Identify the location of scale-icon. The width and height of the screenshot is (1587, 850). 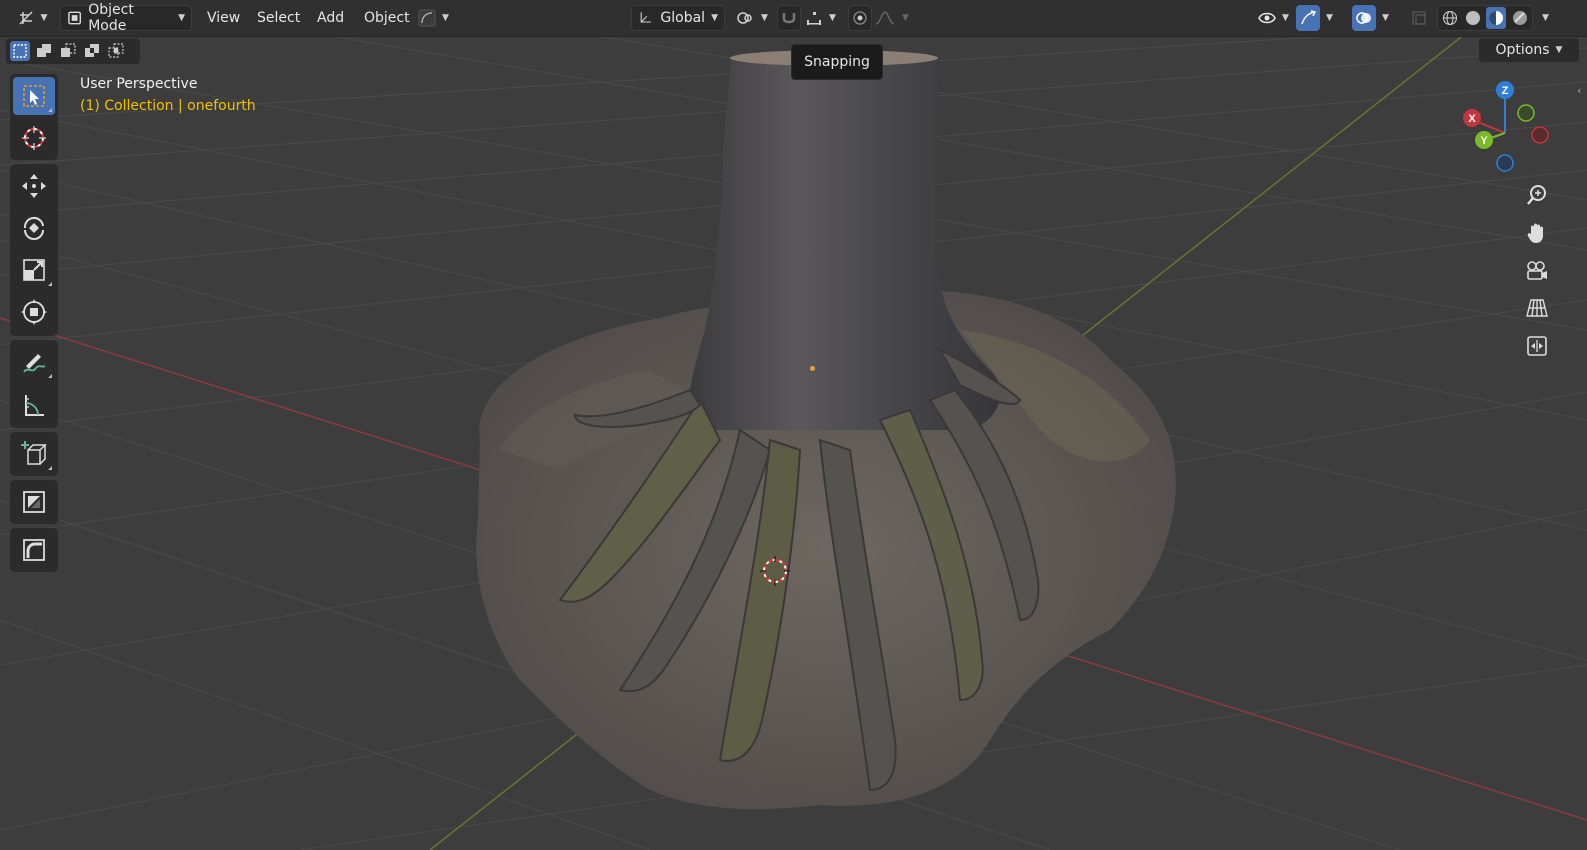
(34, 270).